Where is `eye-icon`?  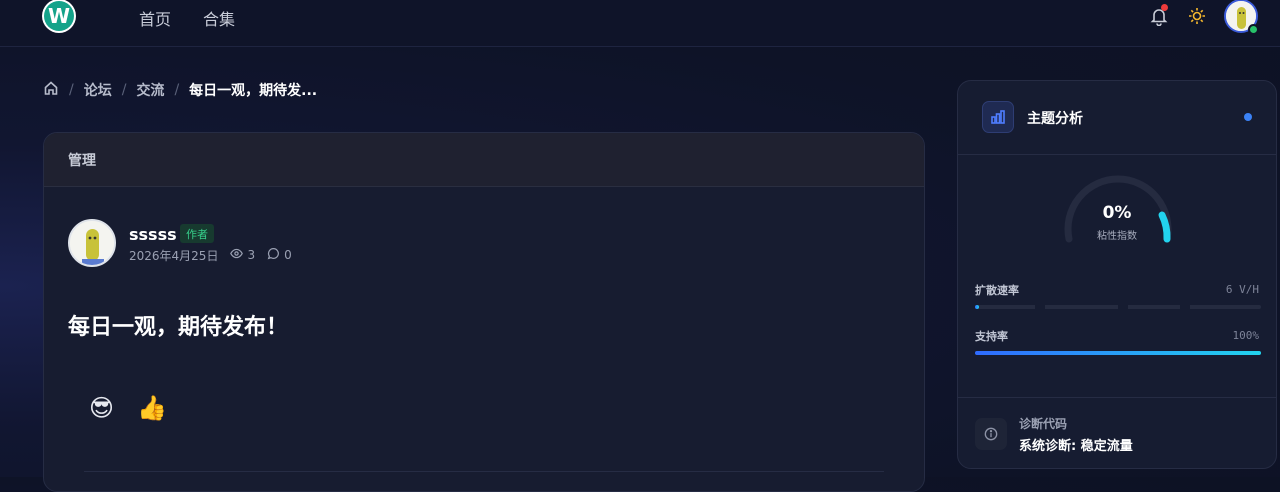
eye-icon is located at coordinates (238, 255).